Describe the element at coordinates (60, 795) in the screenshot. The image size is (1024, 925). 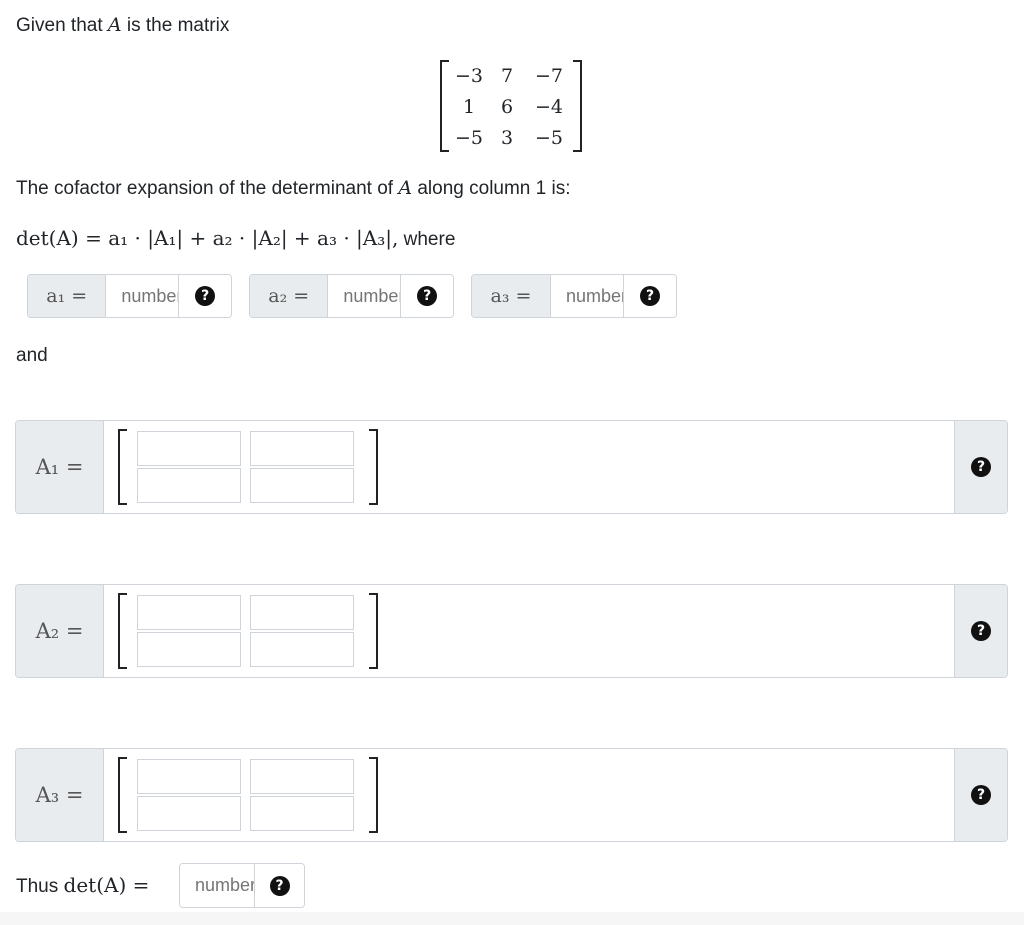
I see `a3-matrix-label: A₃ =` at that location.